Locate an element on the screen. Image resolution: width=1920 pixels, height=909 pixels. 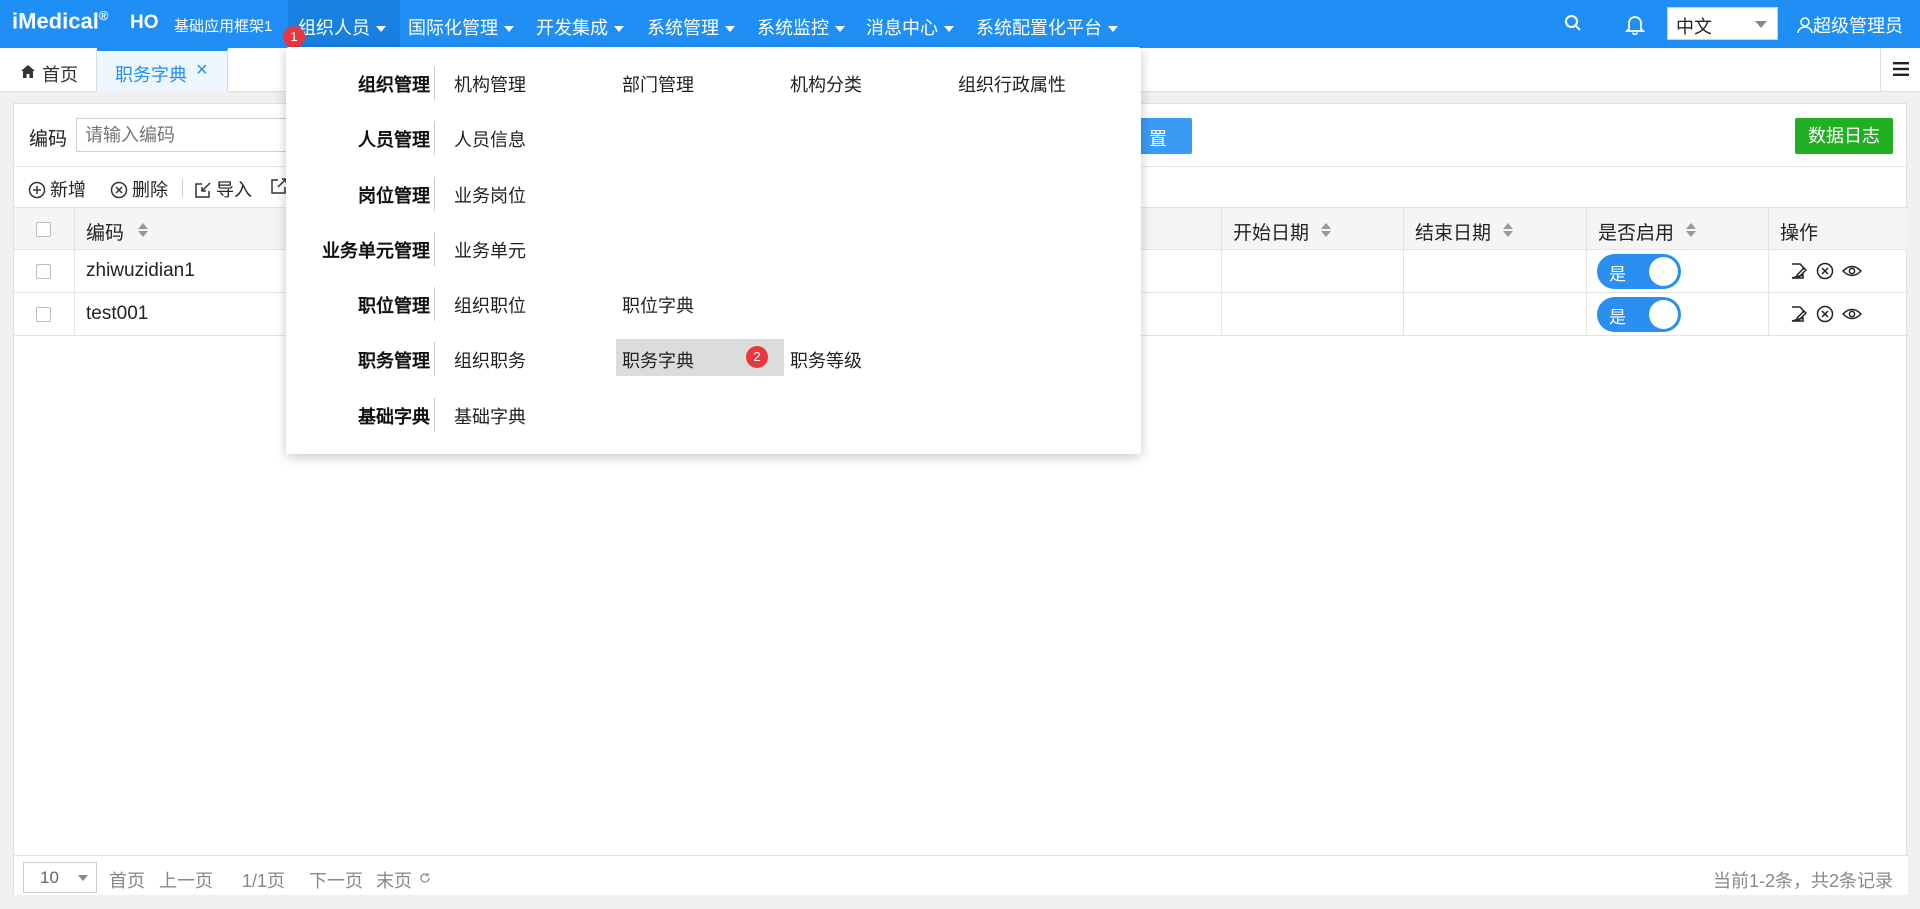
refresh-icon is located at coordinates (425, 878).